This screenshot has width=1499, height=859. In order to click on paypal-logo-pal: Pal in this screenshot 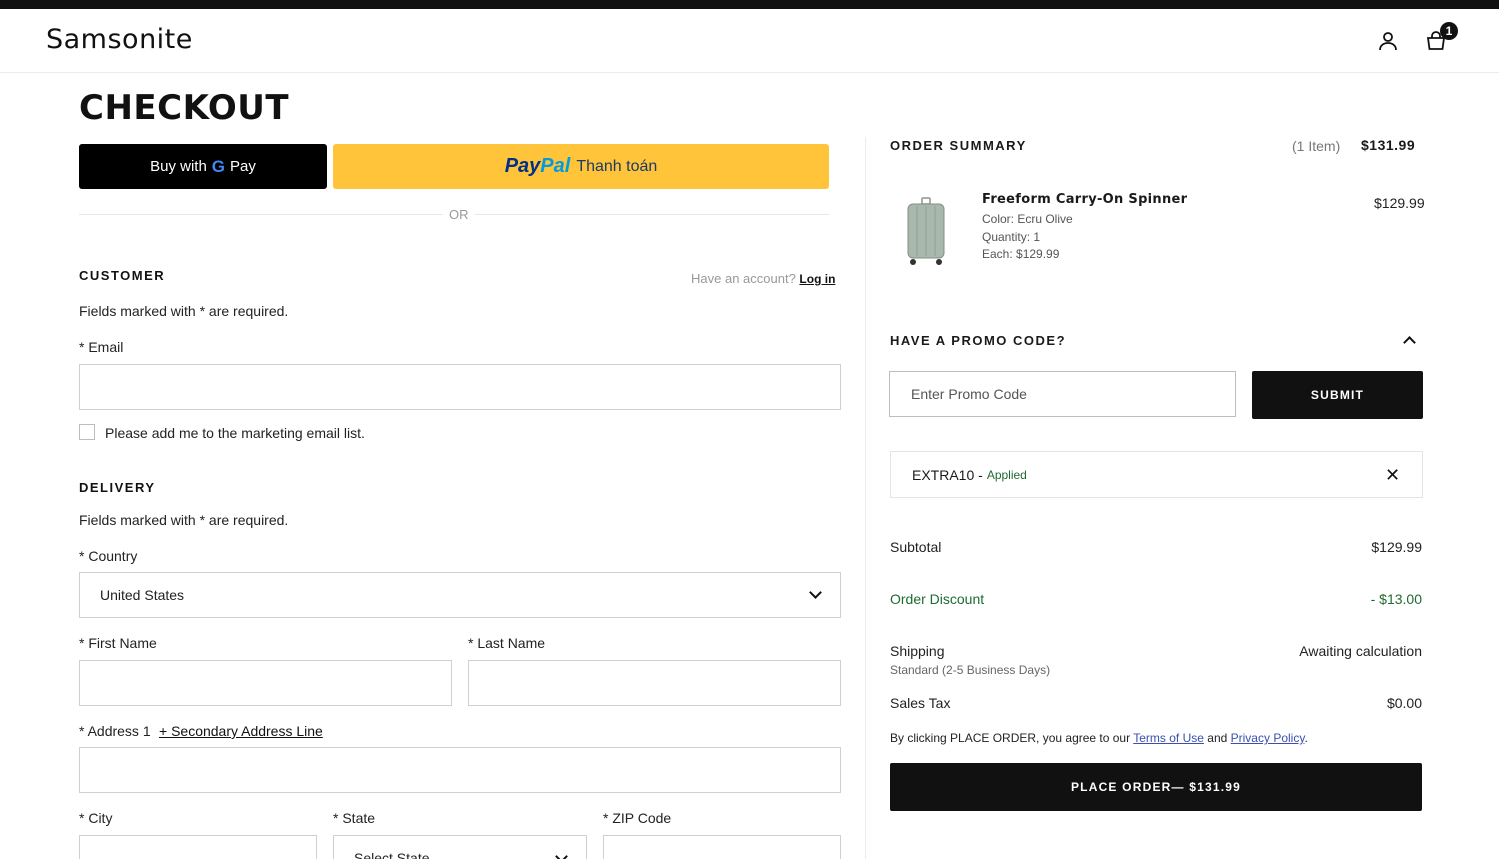, I will do `click(555, 166)`.